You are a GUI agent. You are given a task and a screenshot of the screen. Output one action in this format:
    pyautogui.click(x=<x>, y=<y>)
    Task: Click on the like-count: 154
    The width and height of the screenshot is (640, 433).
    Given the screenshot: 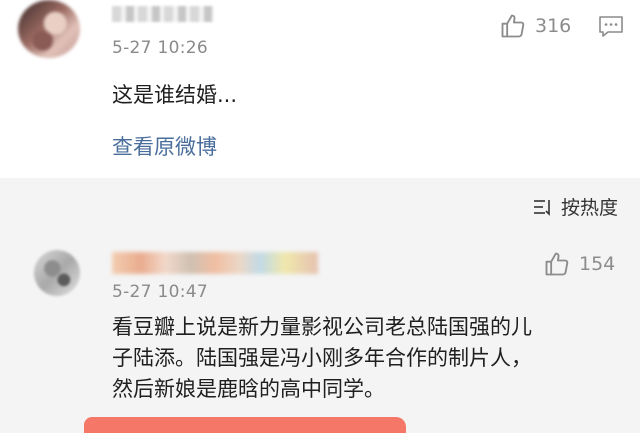 What is the action you would take?
    pyautogui.click(x=597, y=264)
    